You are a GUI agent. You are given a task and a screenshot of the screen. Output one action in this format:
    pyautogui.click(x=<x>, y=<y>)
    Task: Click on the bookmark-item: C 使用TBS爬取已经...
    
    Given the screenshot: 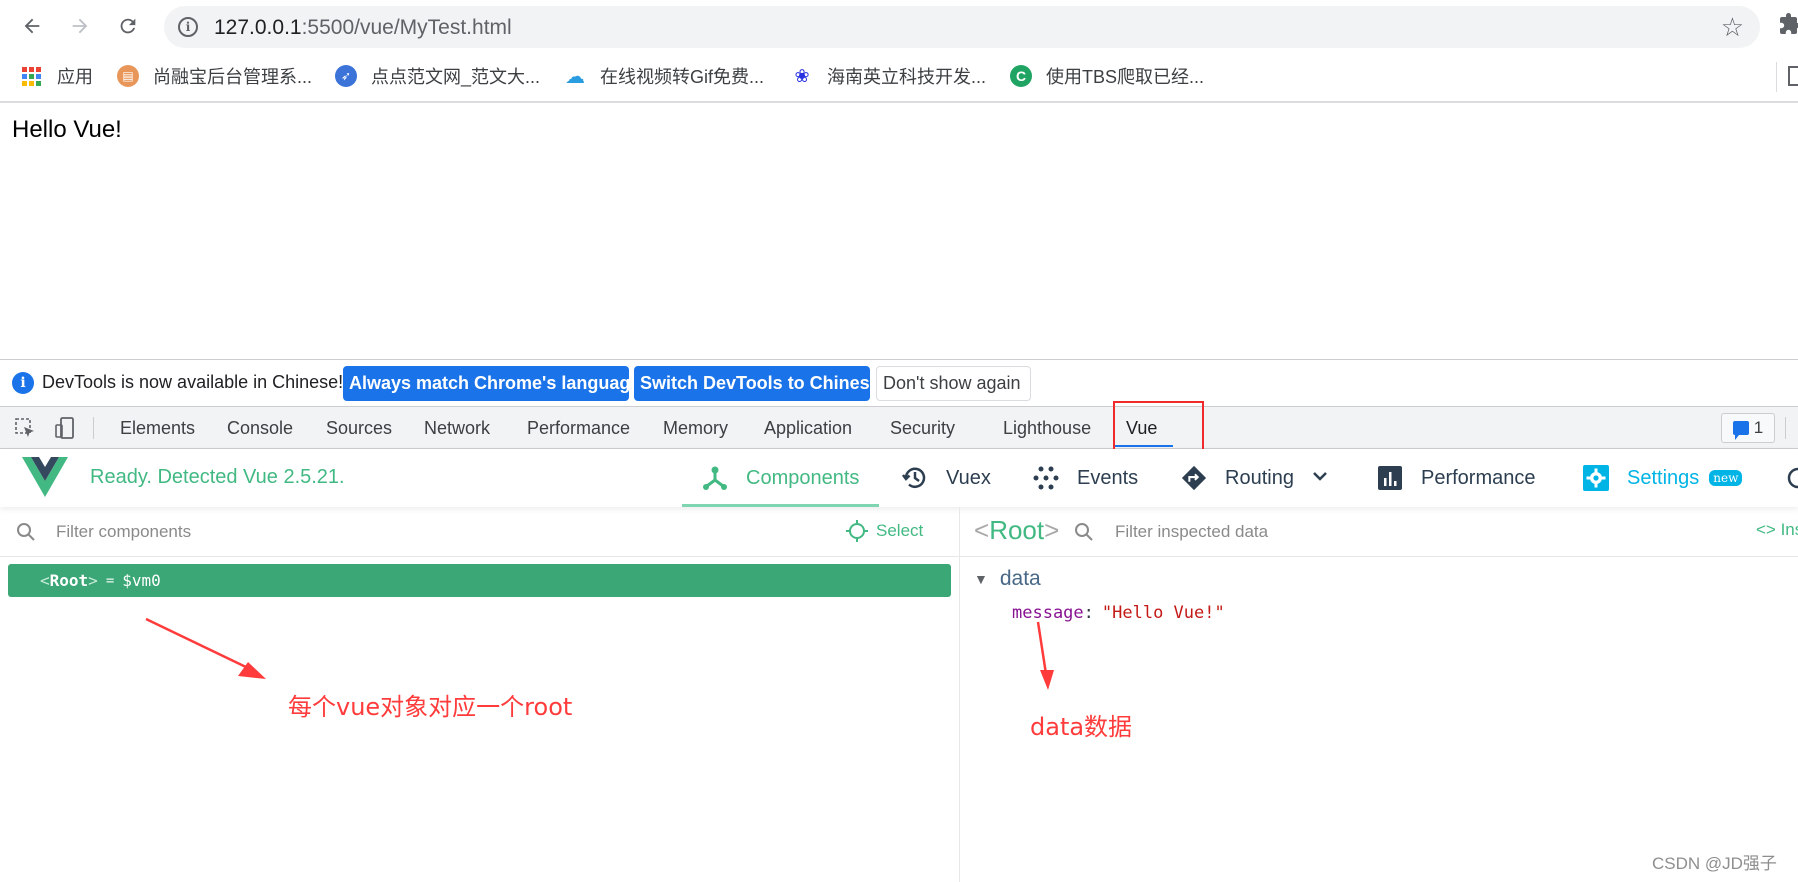 What is the action you would take?
    pyautogui.click(x=1107, y=76)
    